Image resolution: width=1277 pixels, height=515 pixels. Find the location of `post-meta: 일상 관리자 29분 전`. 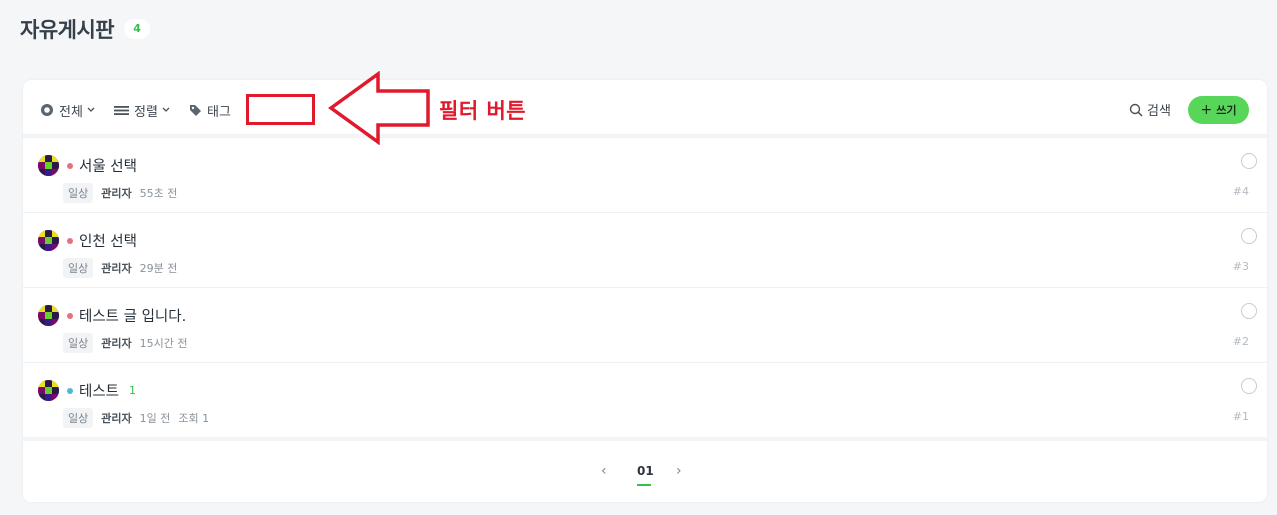

post-meta: 일상 관리자 29분 전 is located at coordinates (124, 268).